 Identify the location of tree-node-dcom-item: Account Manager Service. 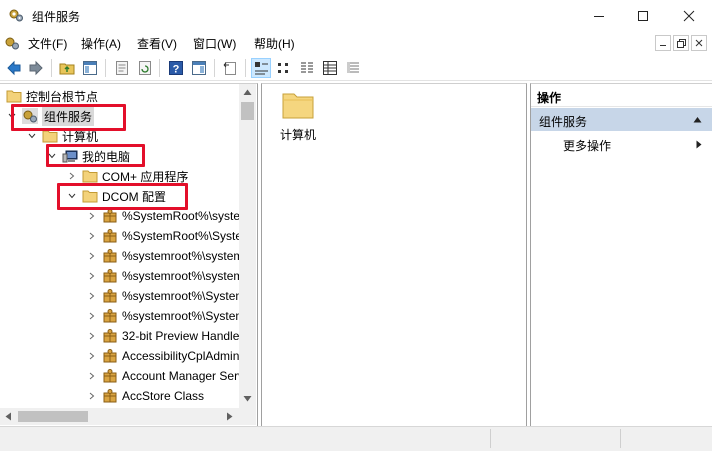
(162, 376).